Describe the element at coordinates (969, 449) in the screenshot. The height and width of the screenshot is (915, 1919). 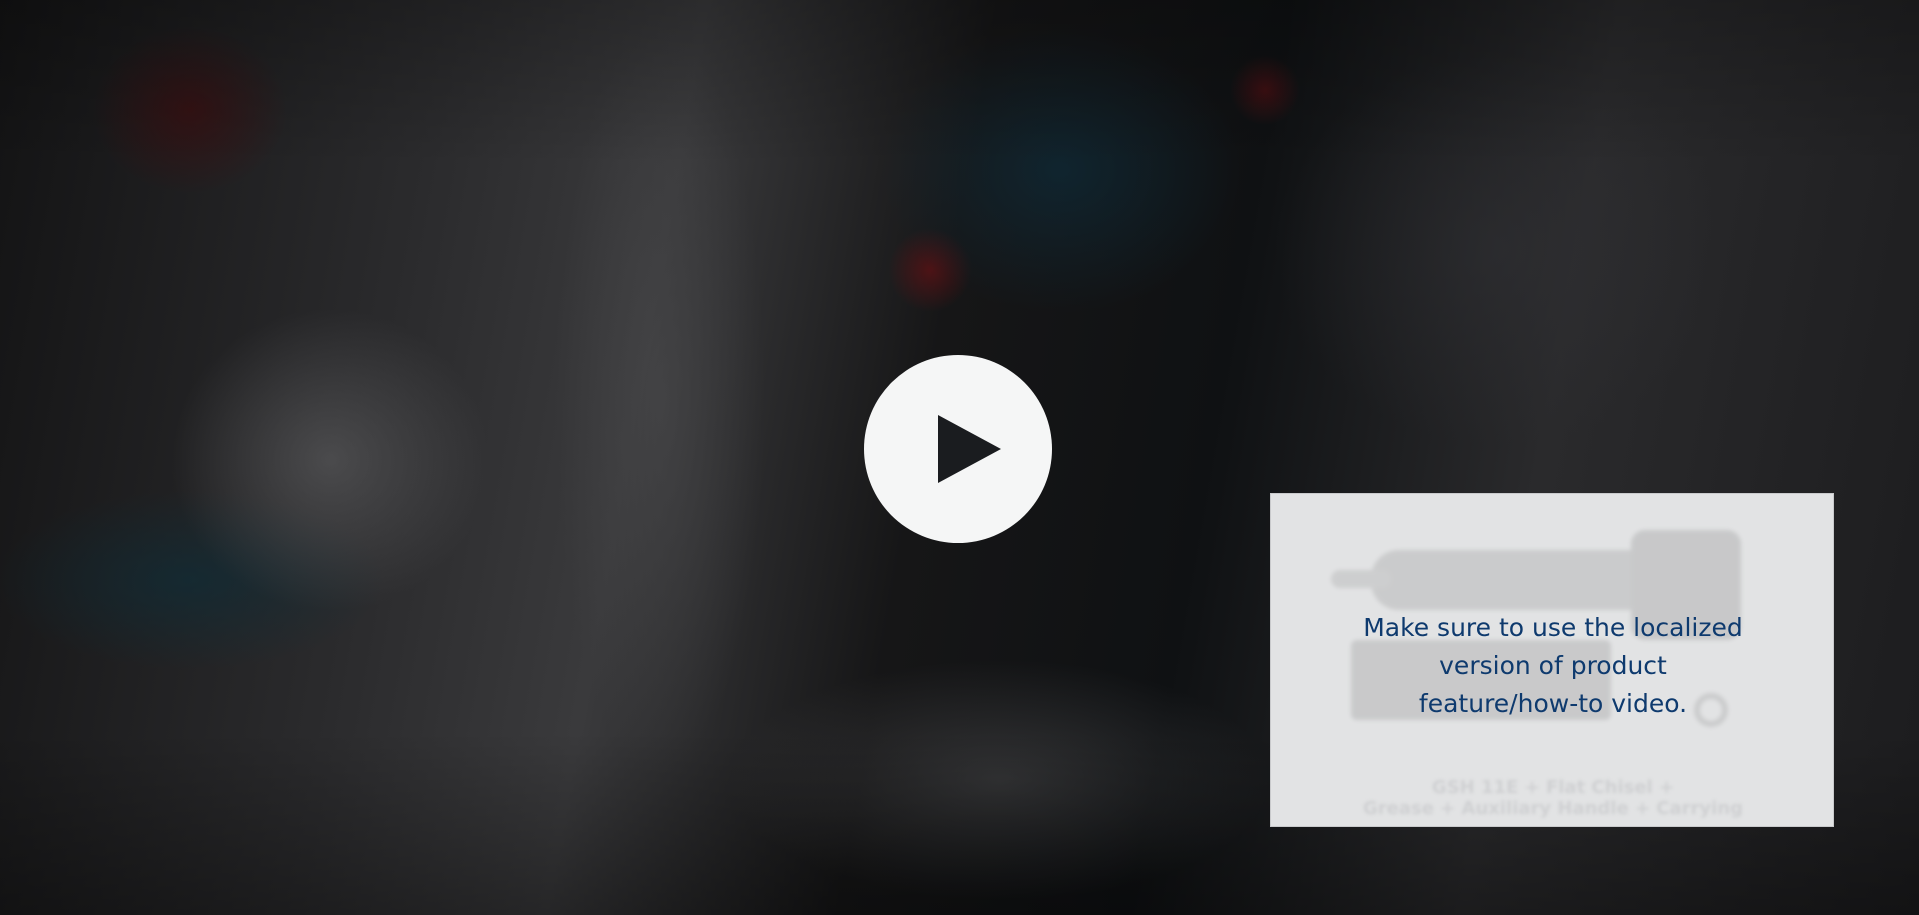
I see `play-icon` at that location.